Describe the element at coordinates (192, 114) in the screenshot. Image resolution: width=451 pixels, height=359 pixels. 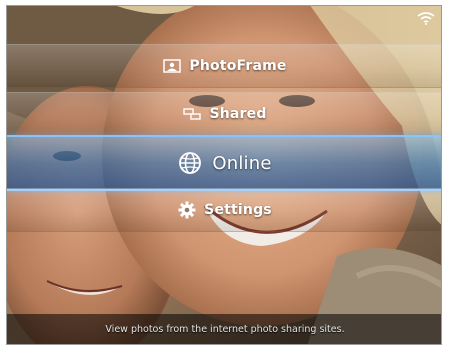
I see `shared-icon` at that location.